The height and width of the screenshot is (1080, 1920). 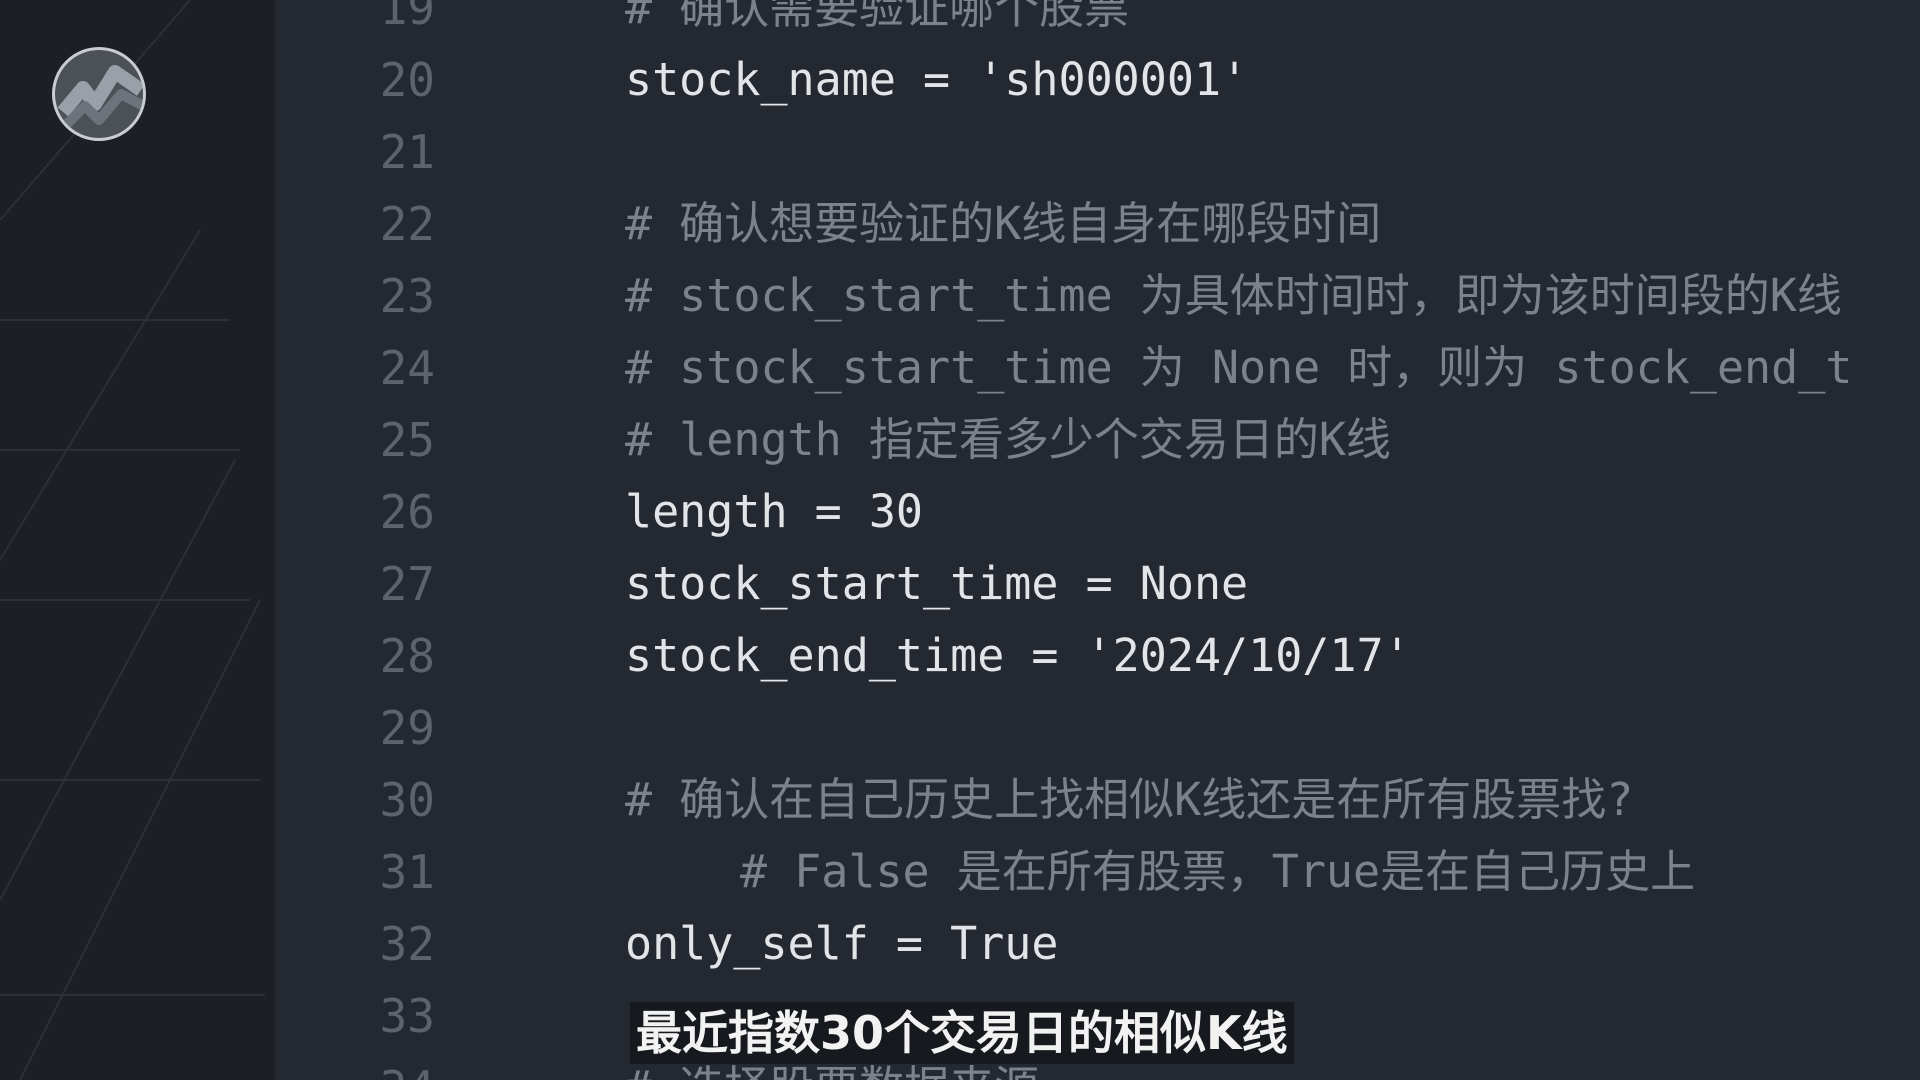 I want to click on code-line: 27 stock_start_time = None, so click(x=1097, y=584).